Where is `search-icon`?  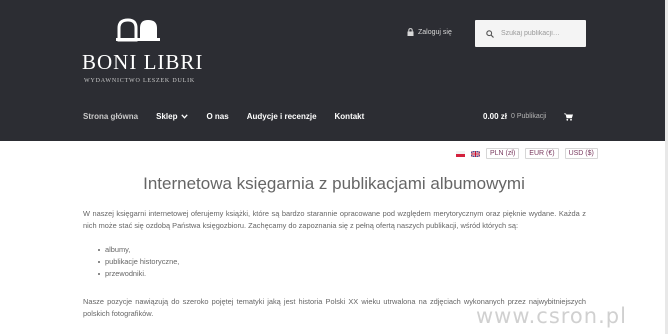
search-icon is located at coordinates (490, 33).